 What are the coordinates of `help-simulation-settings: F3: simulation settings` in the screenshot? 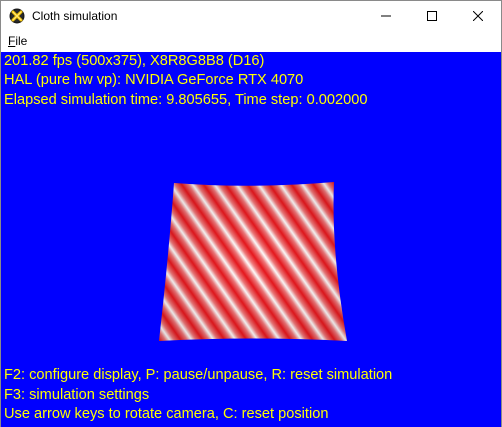 It's located at (77, 395).